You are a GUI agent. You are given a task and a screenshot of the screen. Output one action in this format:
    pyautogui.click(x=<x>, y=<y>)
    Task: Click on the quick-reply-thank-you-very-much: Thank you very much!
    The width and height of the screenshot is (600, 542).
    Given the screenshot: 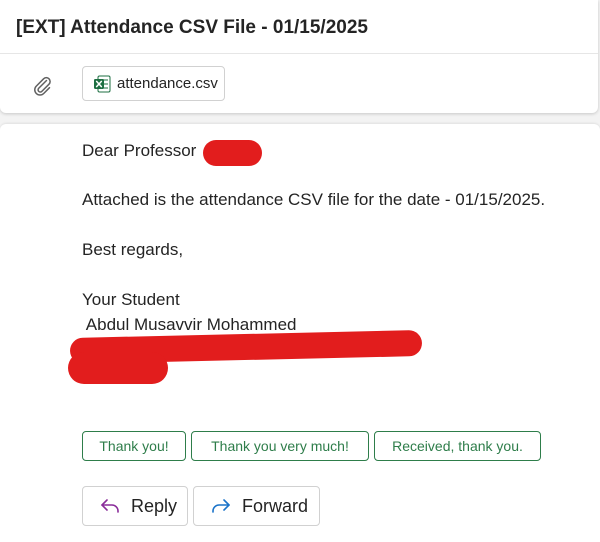 What is the action you would take?
    pyautogui.click(x=280, y=446)
    